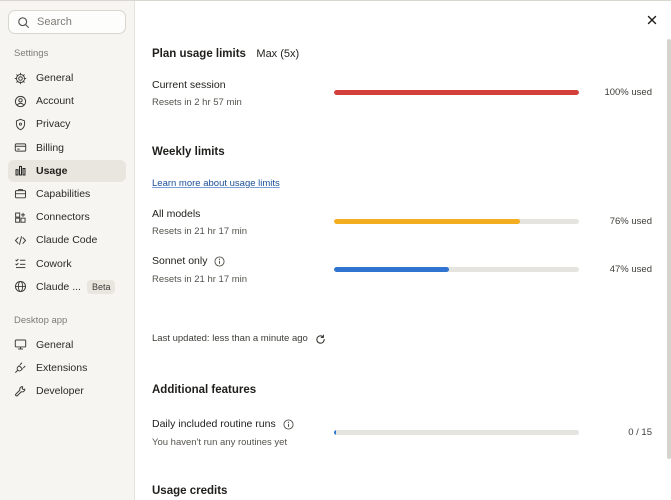 The height and width of the screenshot is (500, 671). I want to click on sonnet-row-heading: Sonnet only, so click(188, 261).